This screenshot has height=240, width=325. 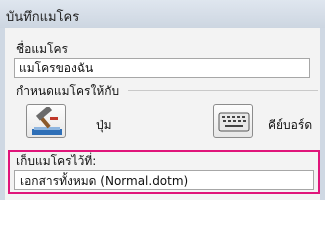 What do you see at coordinates (223, 90) in the screenshot?
I see `group-divider` at bounding box center [223, 90].